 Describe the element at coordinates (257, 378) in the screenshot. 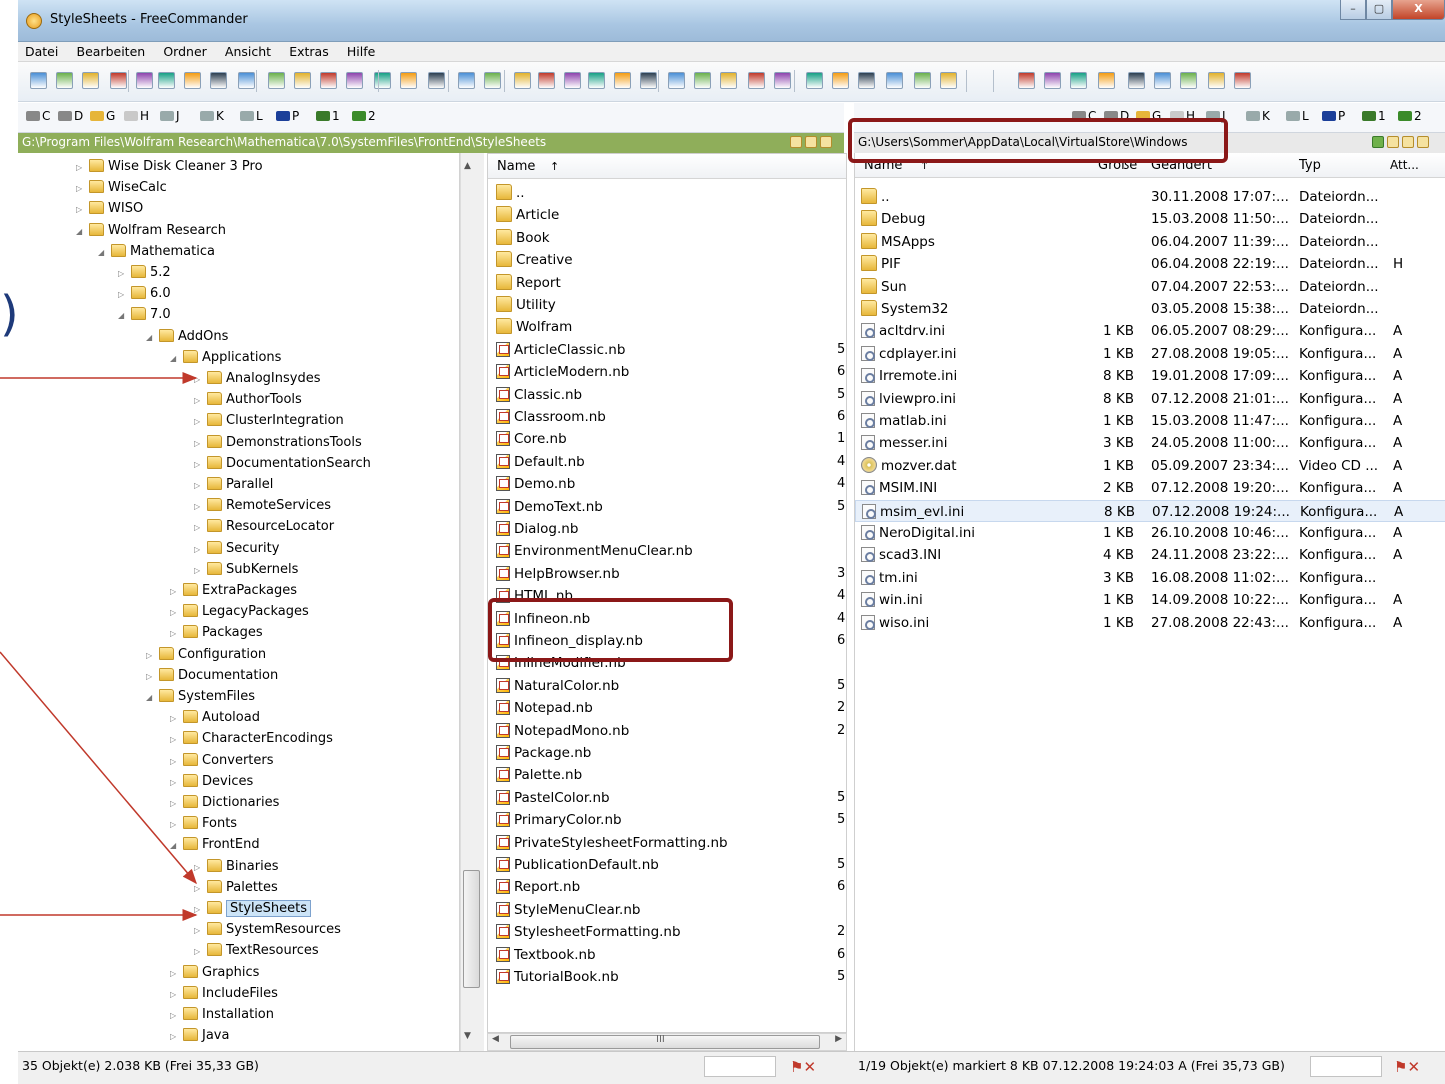

I see `tree-node: ▷ AnalogInsydes` at that location.